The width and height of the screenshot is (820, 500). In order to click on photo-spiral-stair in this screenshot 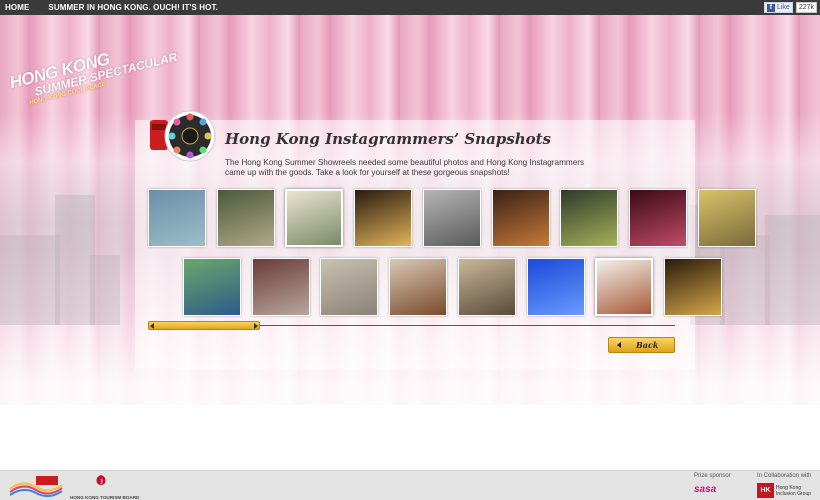, I will do `click(451, 218)`.